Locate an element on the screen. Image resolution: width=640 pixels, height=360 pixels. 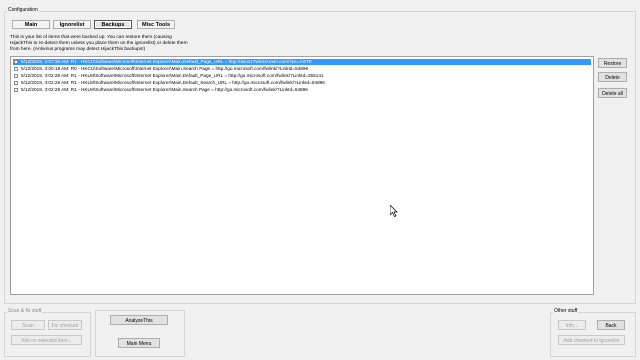
main-menu-button: Main Menu is located at coordinates (139, 343).